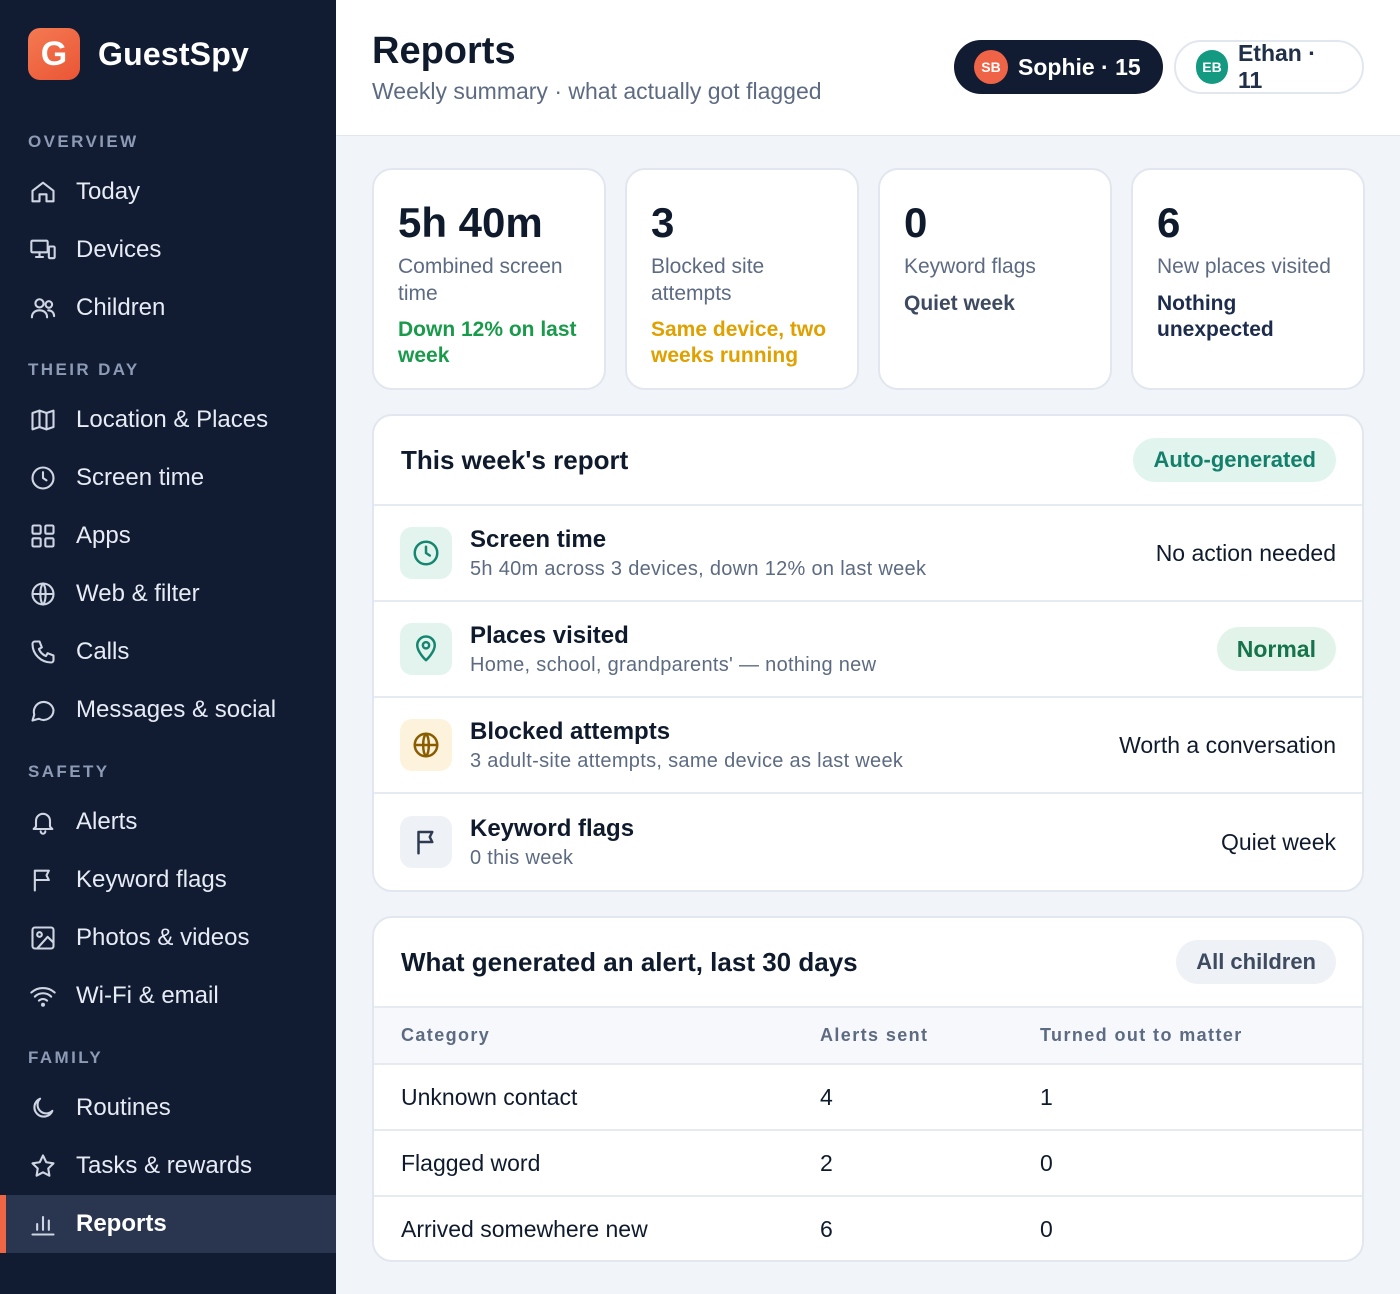 The height and width of the screenshot is (1294, 1400). I want to click on report-row-title: Screen time, so click(538, 539).